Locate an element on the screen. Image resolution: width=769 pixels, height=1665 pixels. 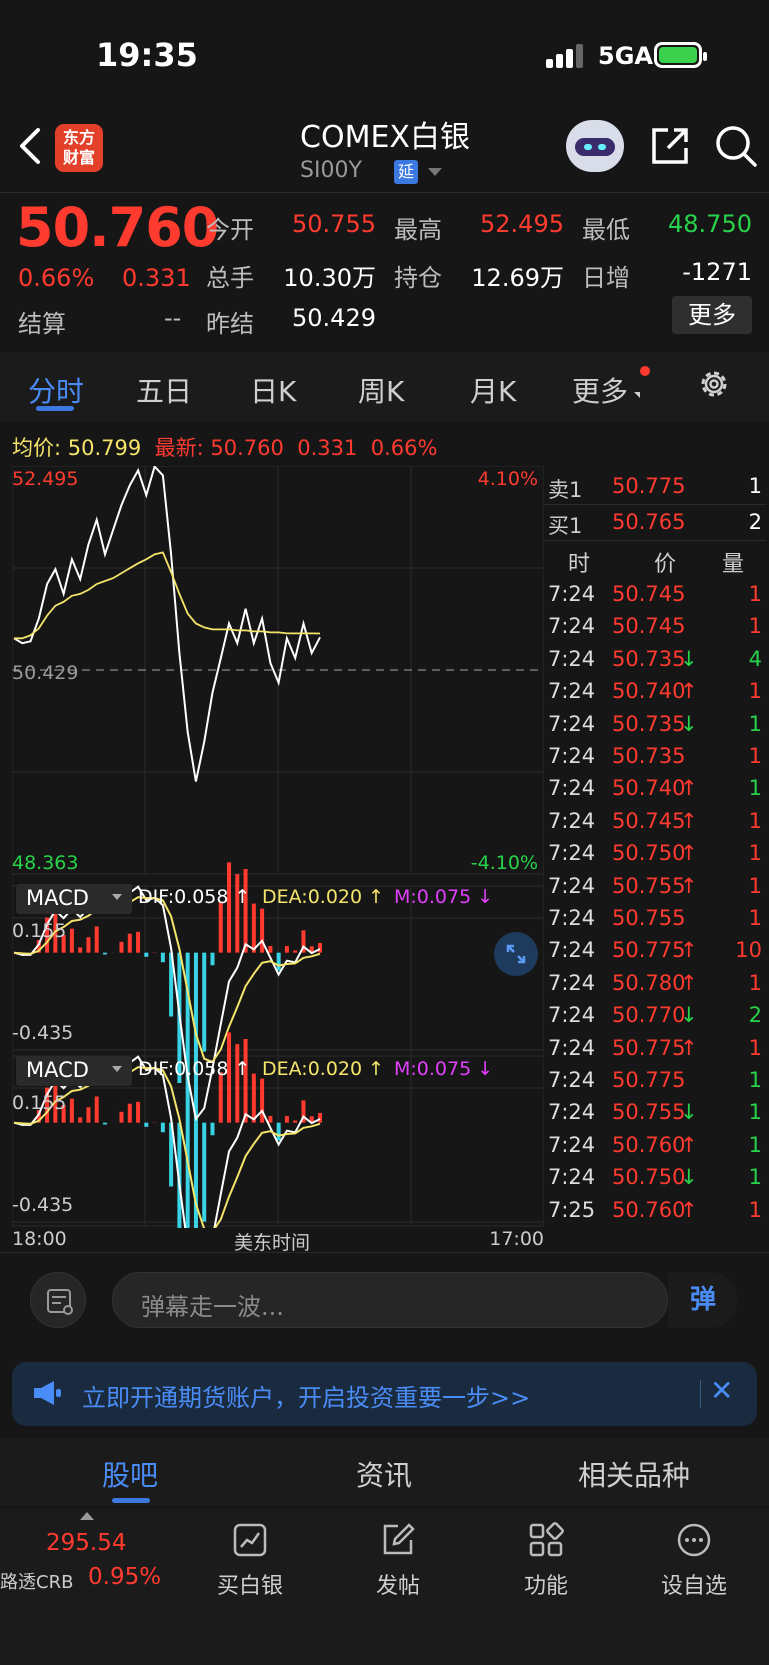
daily-increase-value: -1271 is located at coordinates (717, 272).